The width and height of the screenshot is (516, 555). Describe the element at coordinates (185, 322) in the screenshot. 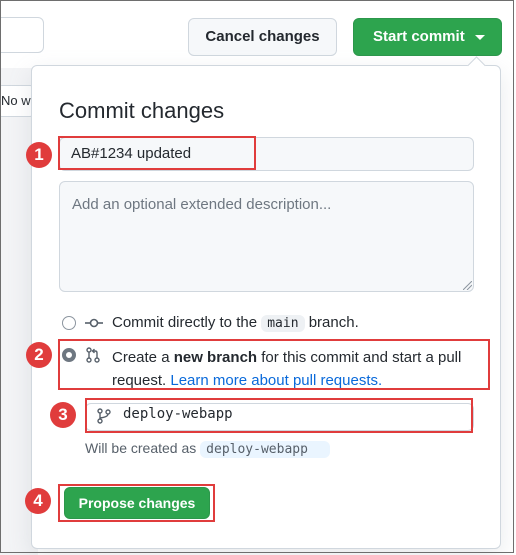

I see `commit-directly-prefix: Commit directly to the` at that location.